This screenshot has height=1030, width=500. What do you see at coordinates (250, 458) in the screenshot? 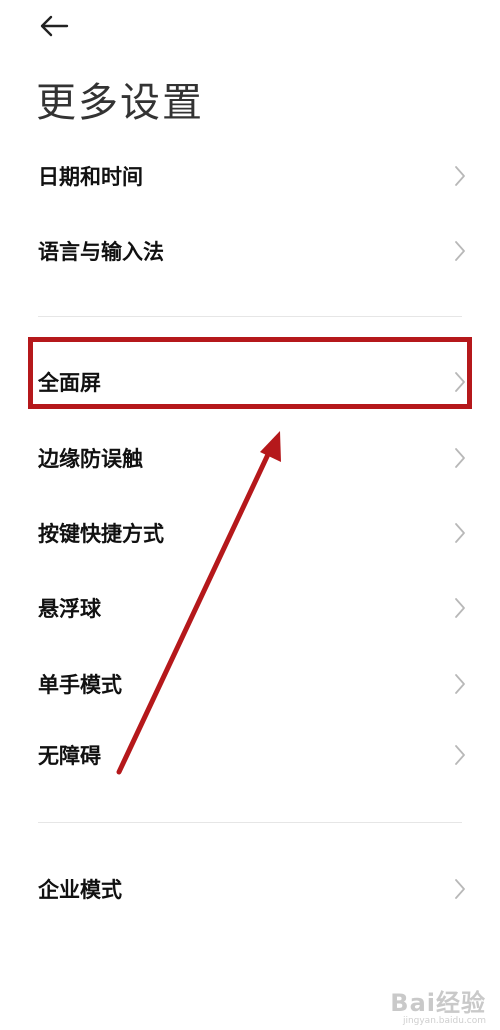
I see `settings-item-edge-protection: 边缘防误触` at bounding box center [250, 458].